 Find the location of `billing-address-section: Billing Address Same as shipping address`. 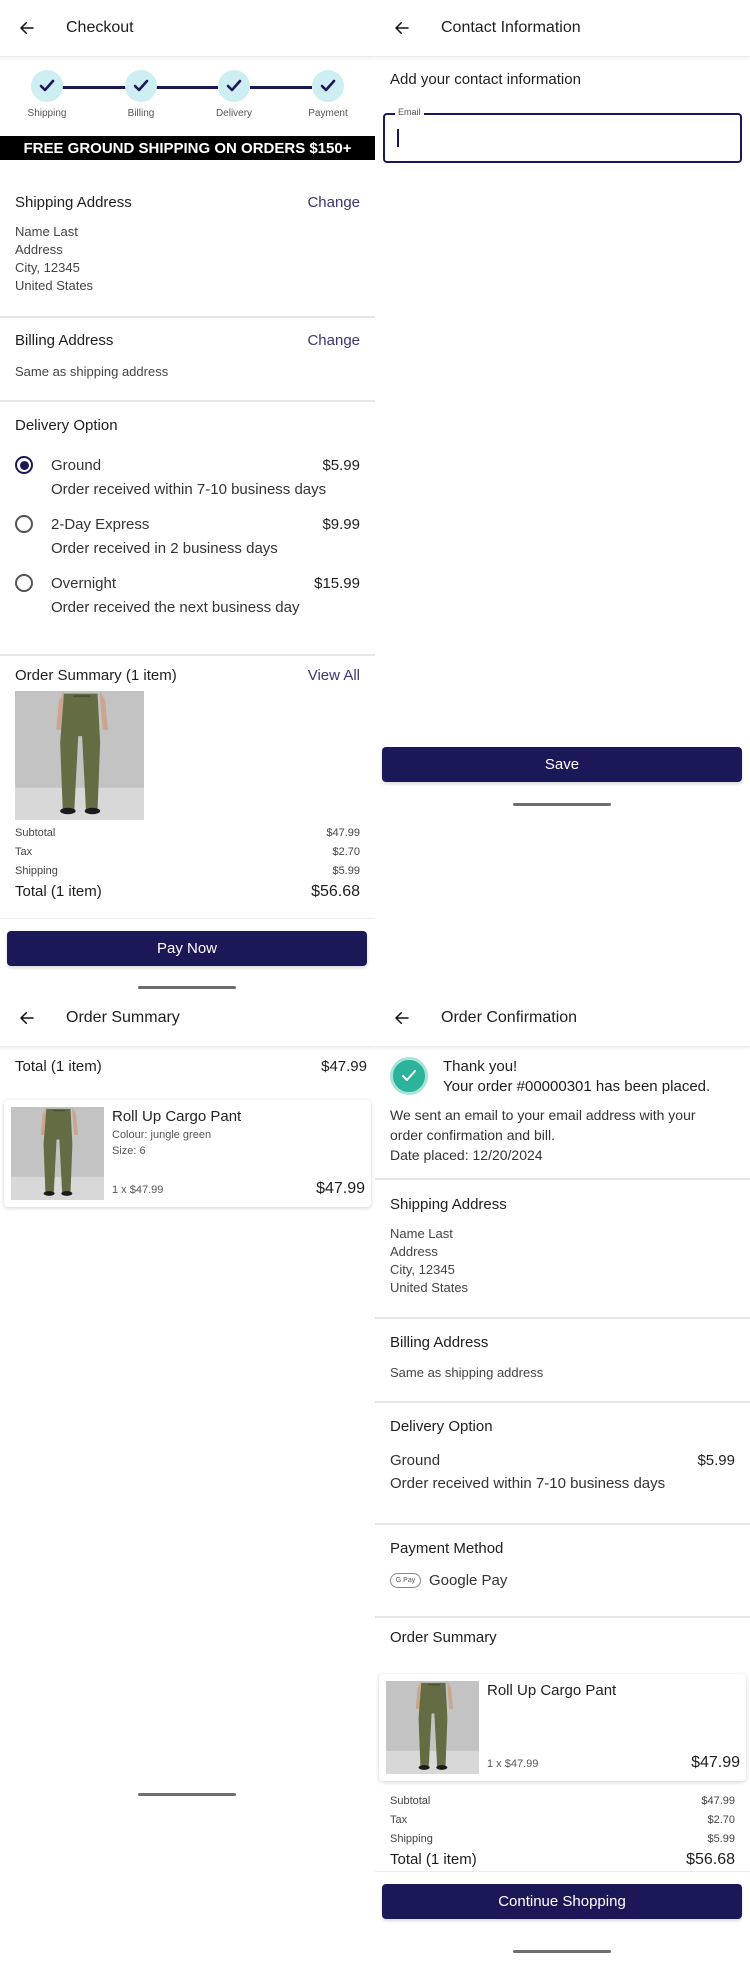

billing-address-section: Billing Address Same as shipping address is located at coordinates (562, 1361).